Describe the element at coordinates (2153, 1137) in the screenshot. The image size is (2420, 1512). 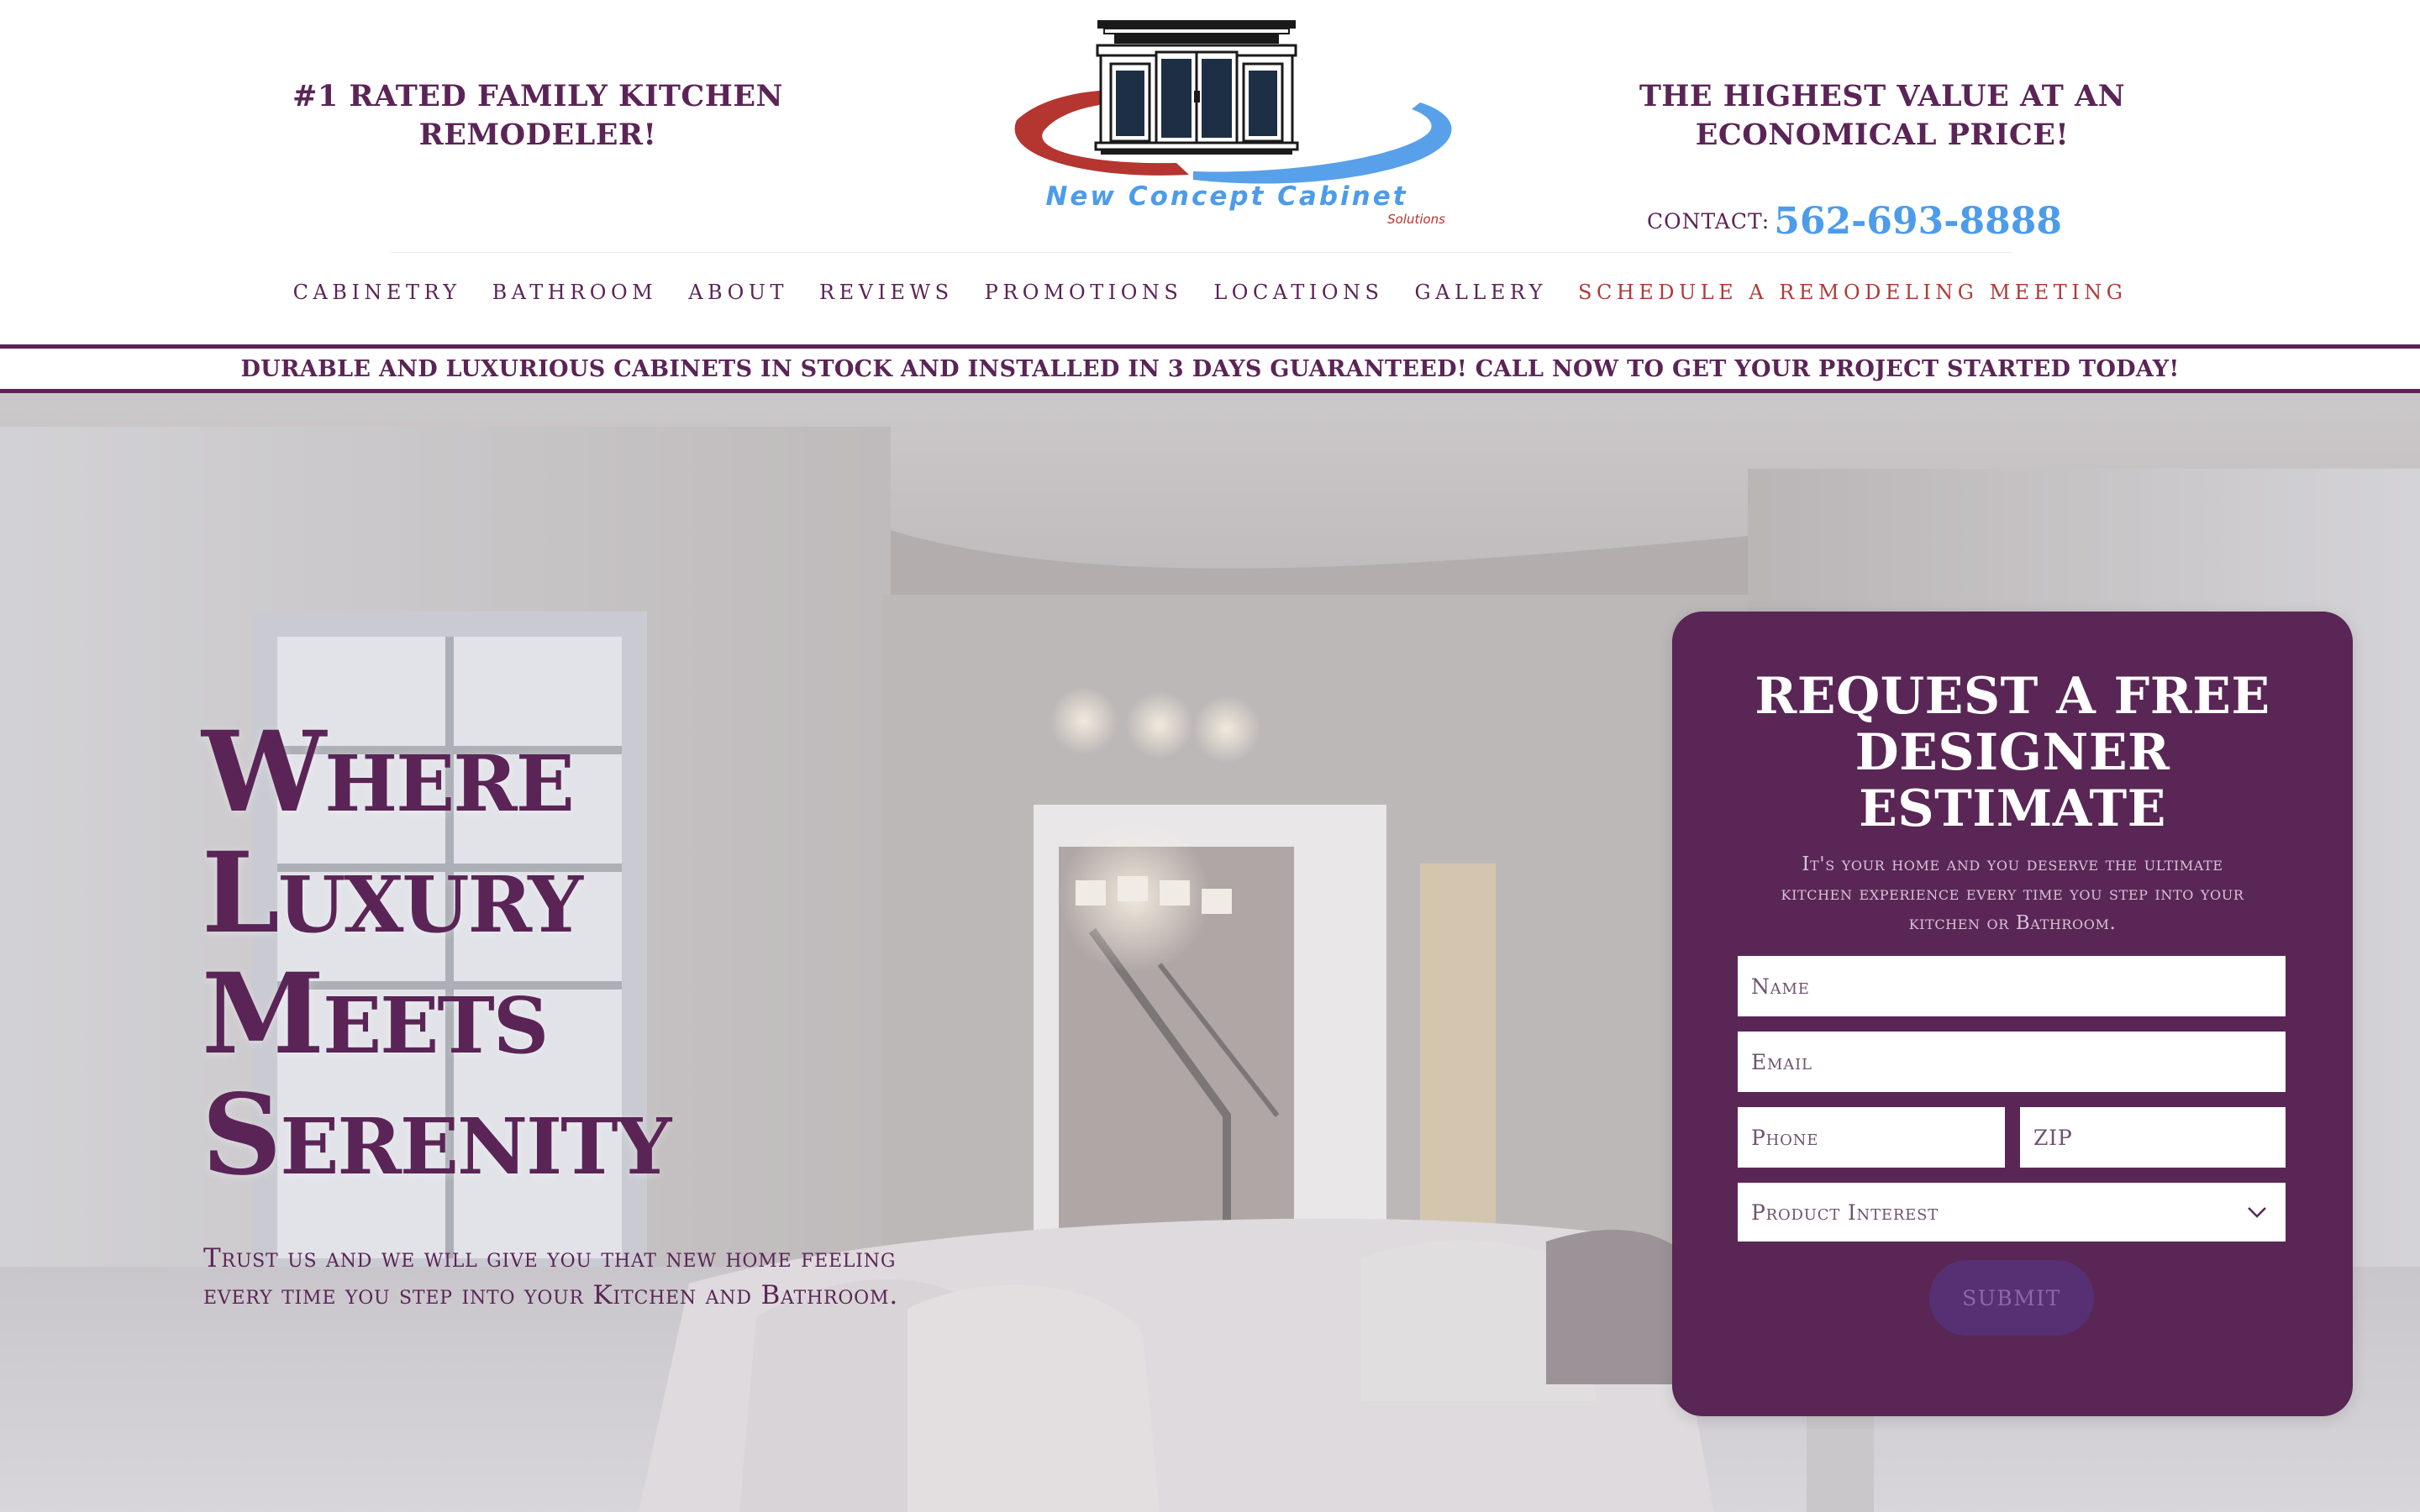
I see `zip-field: ZIP` at that location.